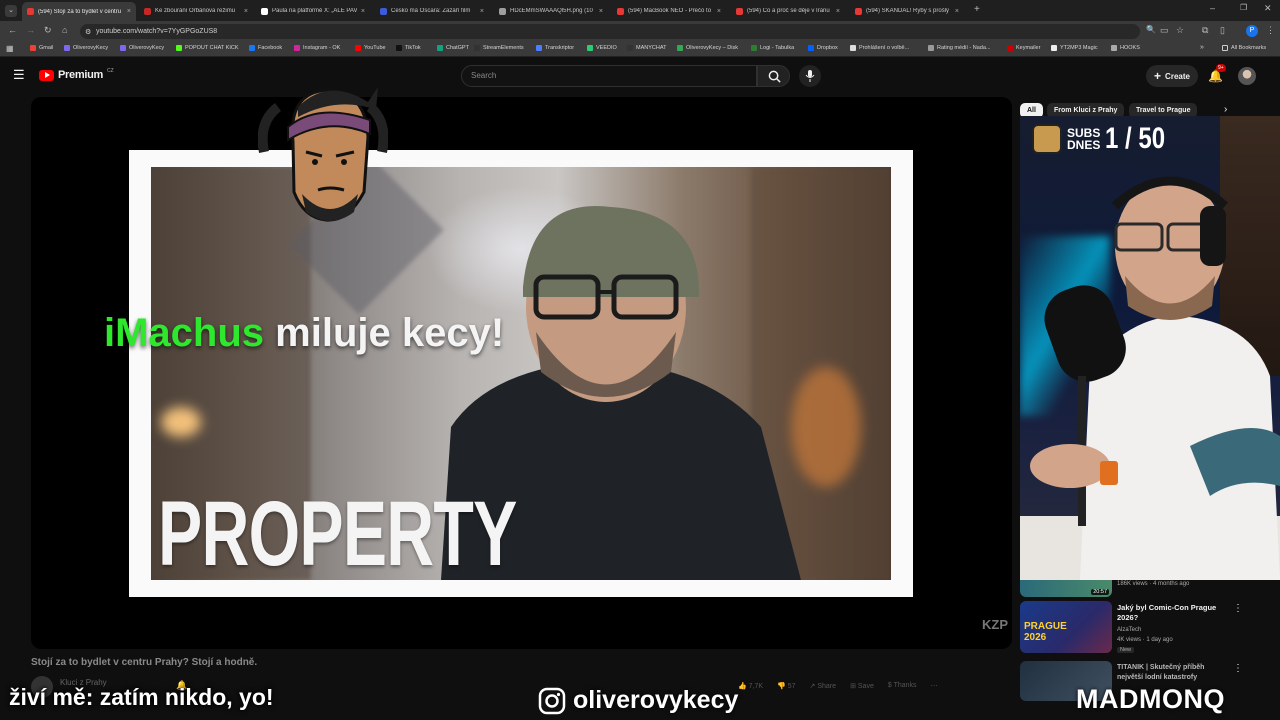  What do you see at coordinates (317, 48) in the screenshot?
I see `bookmark-item: Instagram - OK` at bounding box center [317, 48].